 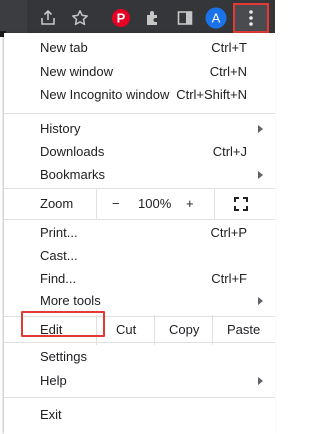 What do you see at coordinates (60, 128) in the screenshot?
I see `menu-item-label: History` at bounding box center [60, 128].